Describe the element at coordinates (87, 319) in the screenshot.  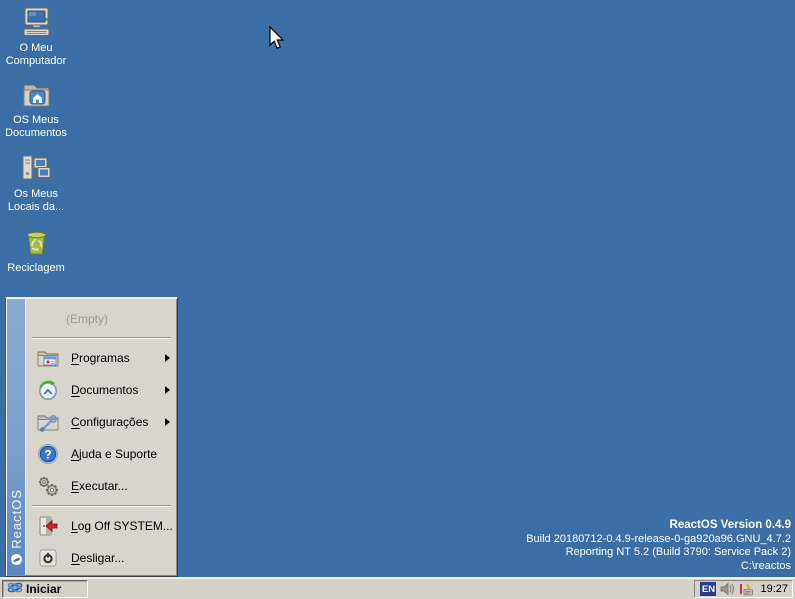
I see `empty-item-label: (Empty)` at that location.